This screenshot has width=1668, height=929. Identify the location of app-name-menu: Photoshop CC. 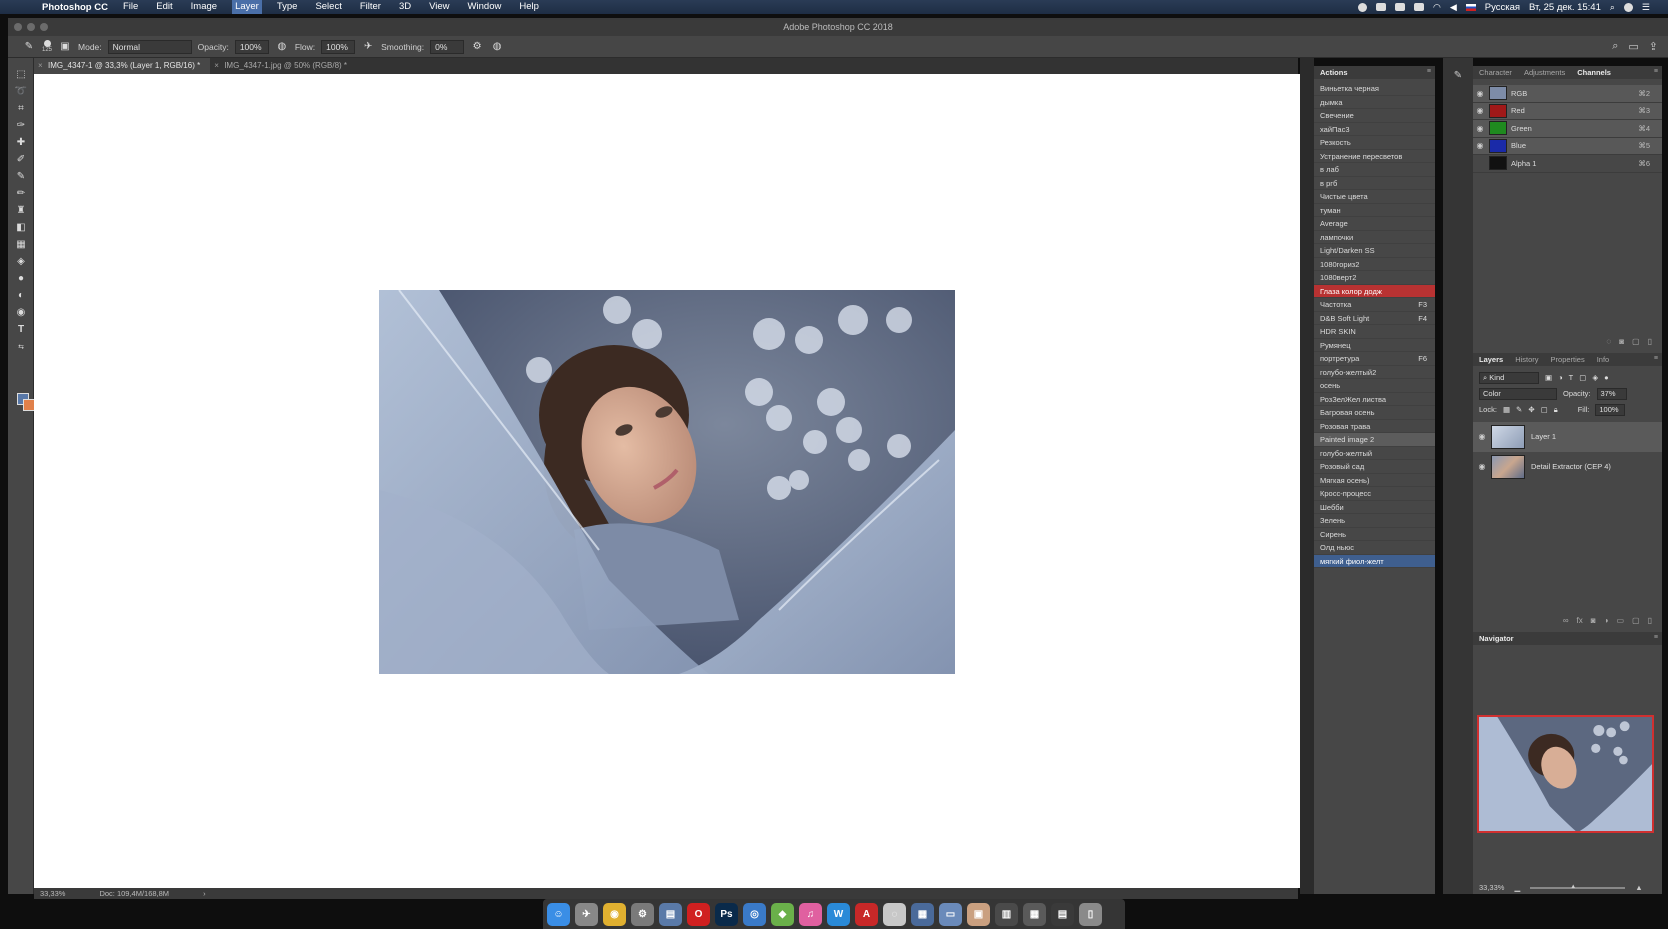
(75, 7).